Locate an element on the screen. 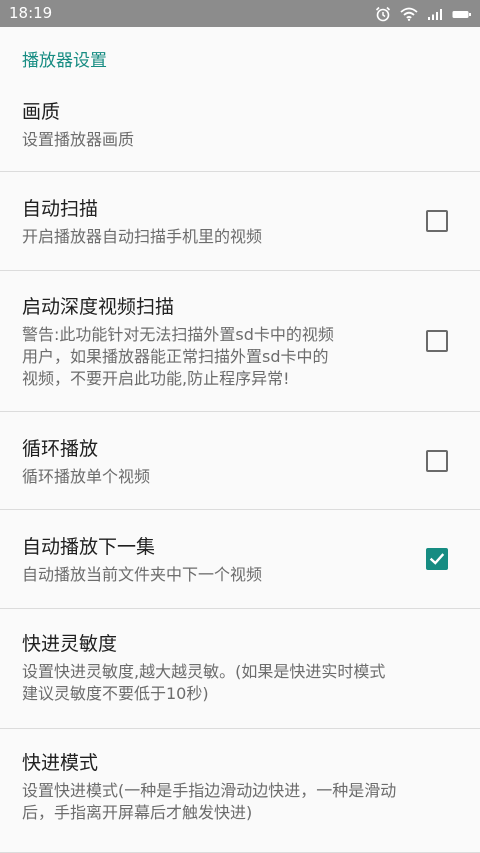 Image resolution: width=480 pixels, height=853 pixels. section-header-player-settings: 播放器设置 is located at coordinates (64, 61).